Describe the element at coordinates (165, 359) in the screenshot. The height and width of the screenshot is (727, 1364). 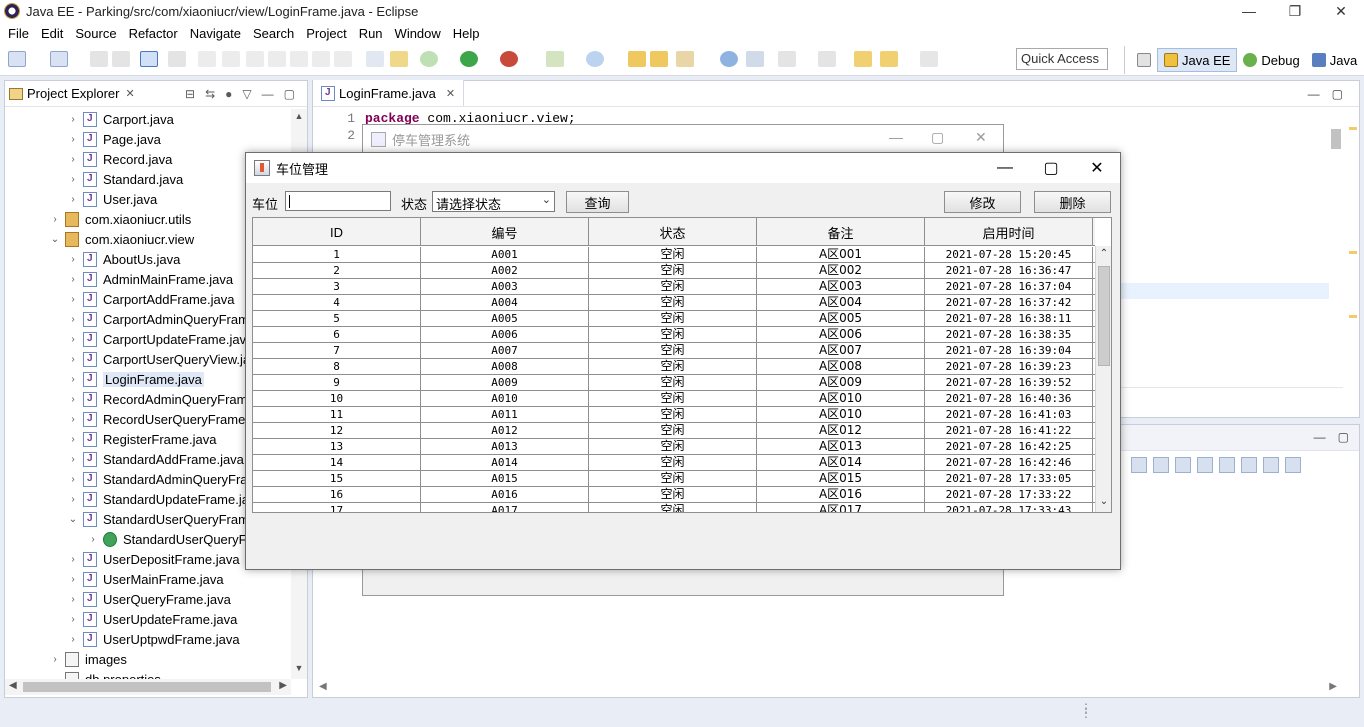
I see `tree-item: › CarportUserQueryView.java` at that location.